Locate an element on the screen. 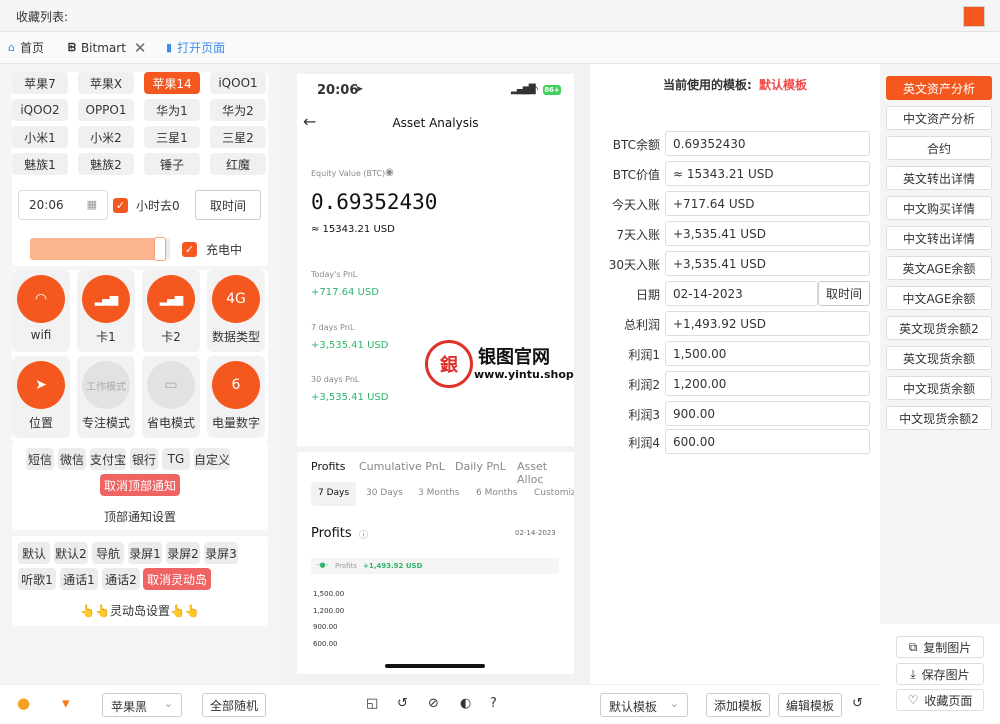 The image size is (1000, 724). control-5: ➤ 位置 is located at coordinates (41, 397).